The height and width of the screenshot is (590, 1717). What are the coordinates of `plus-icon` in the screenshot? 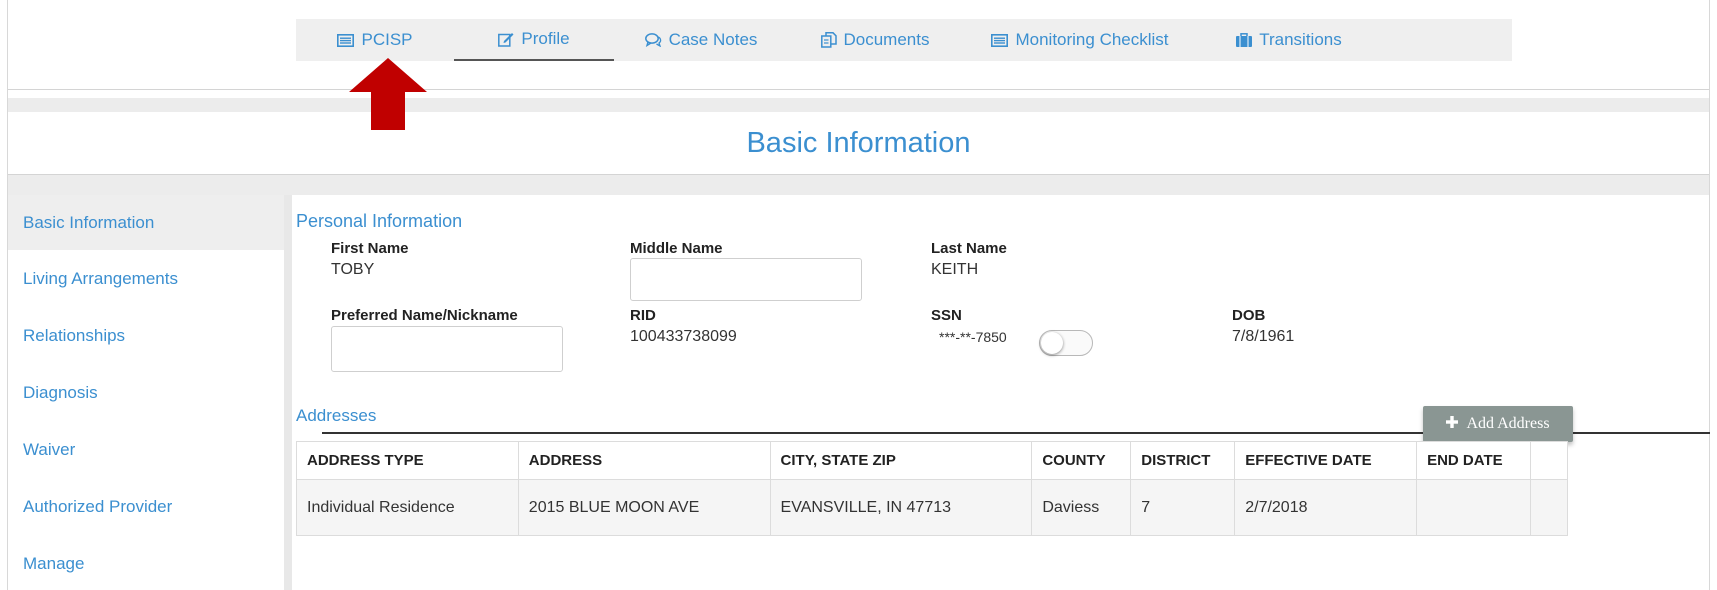 It's located at (1452, 424).